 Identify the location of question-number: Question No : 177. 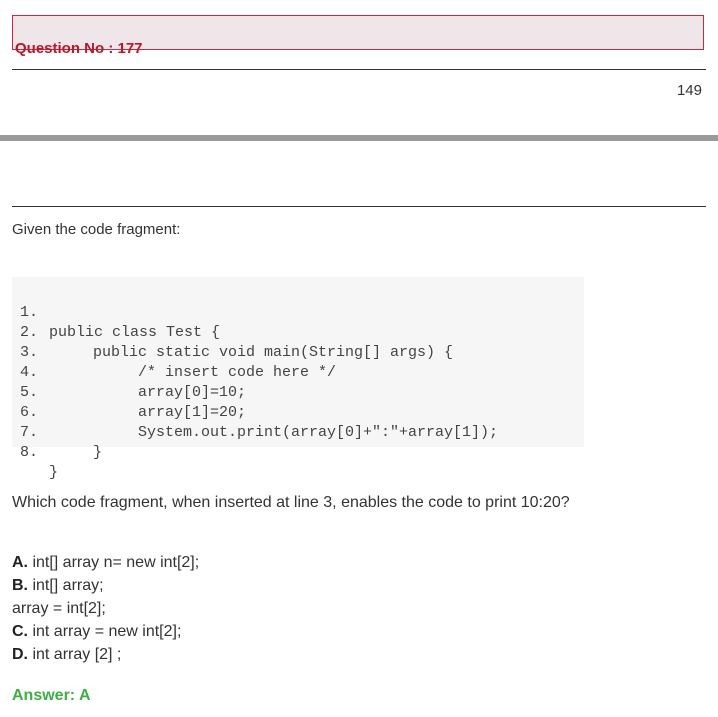
(79, 48).